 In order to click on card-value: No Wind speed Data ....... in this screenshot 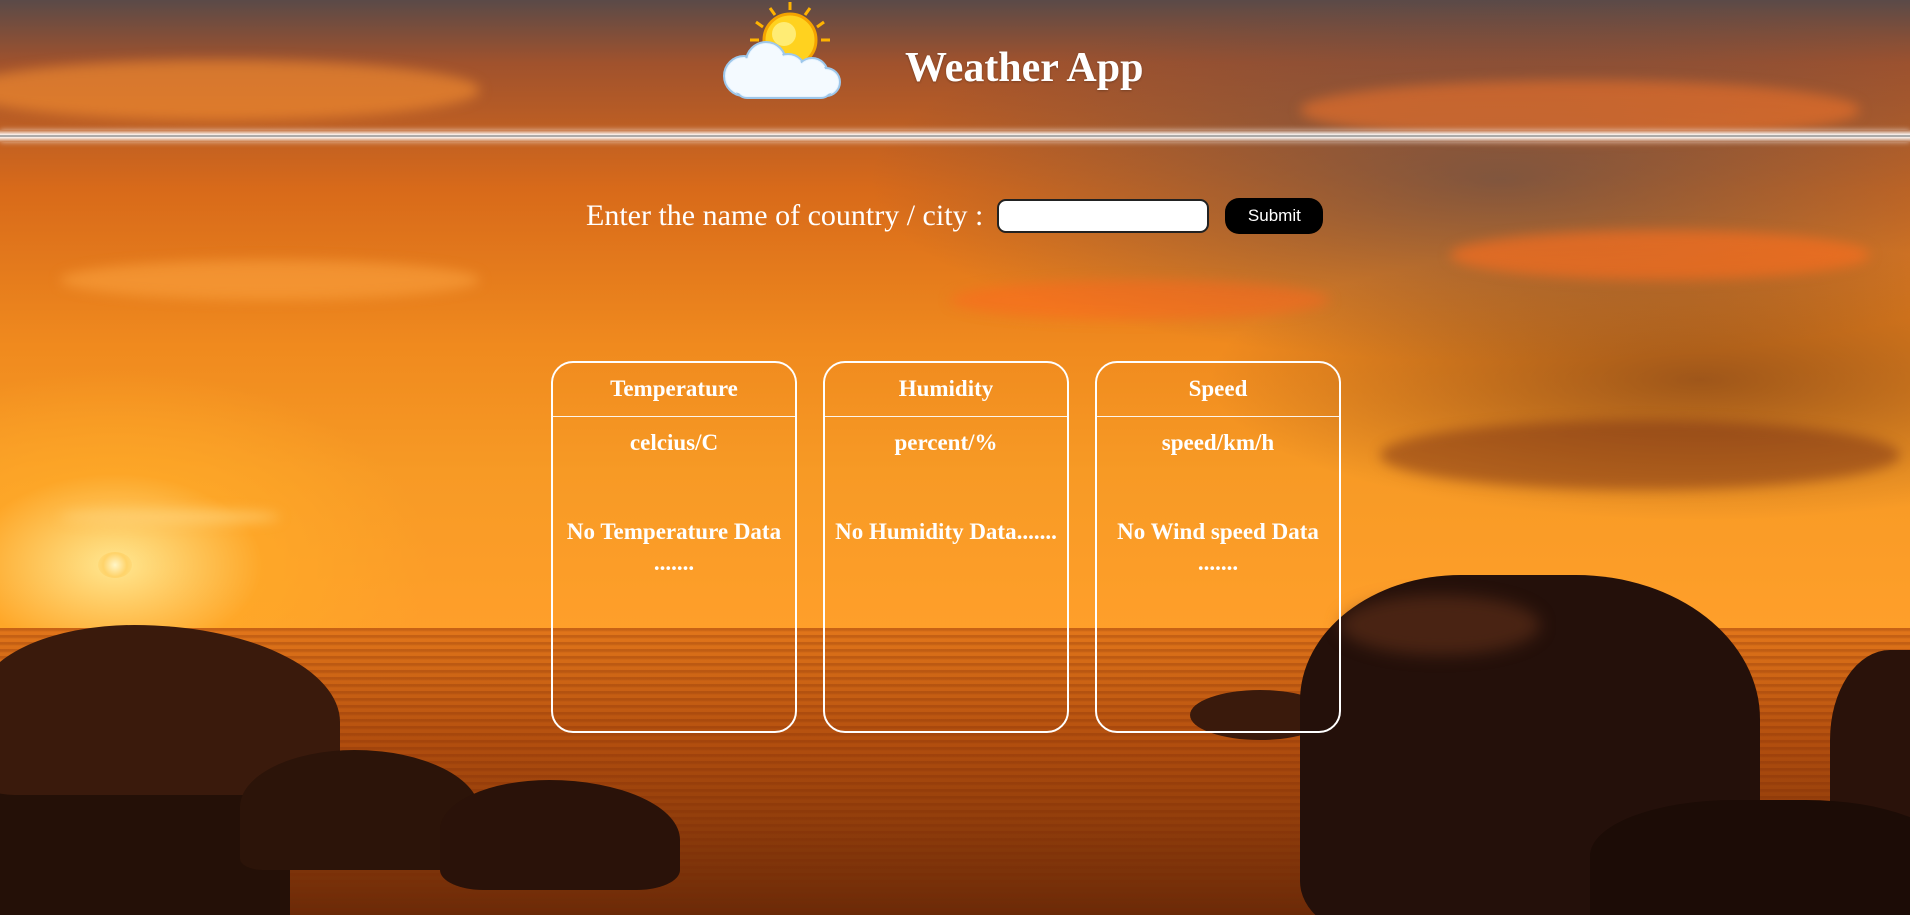, I will do `click(1218, 547)`.